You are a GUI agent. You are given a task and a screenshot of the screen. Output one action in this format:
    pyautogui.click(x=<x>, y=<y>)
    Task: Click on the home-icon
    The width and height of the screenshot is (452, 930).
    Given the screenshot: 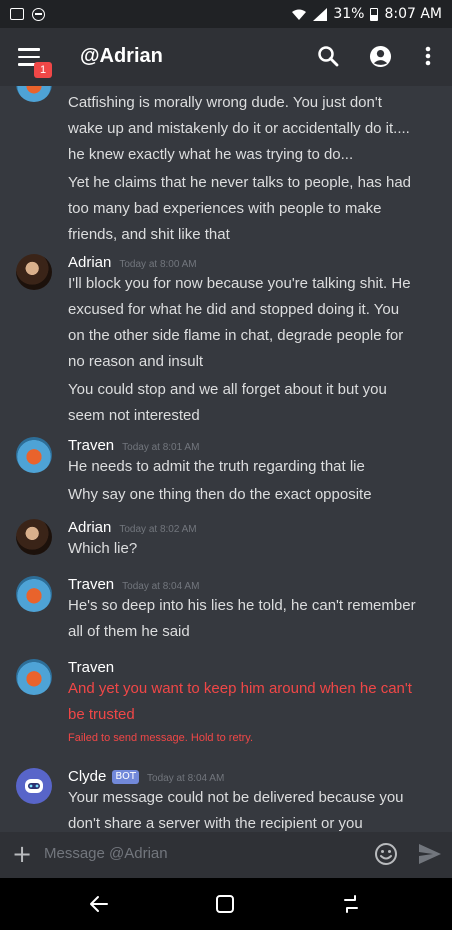 What is the action you would take?
    pyautogui.click(x=225, y=904)
    